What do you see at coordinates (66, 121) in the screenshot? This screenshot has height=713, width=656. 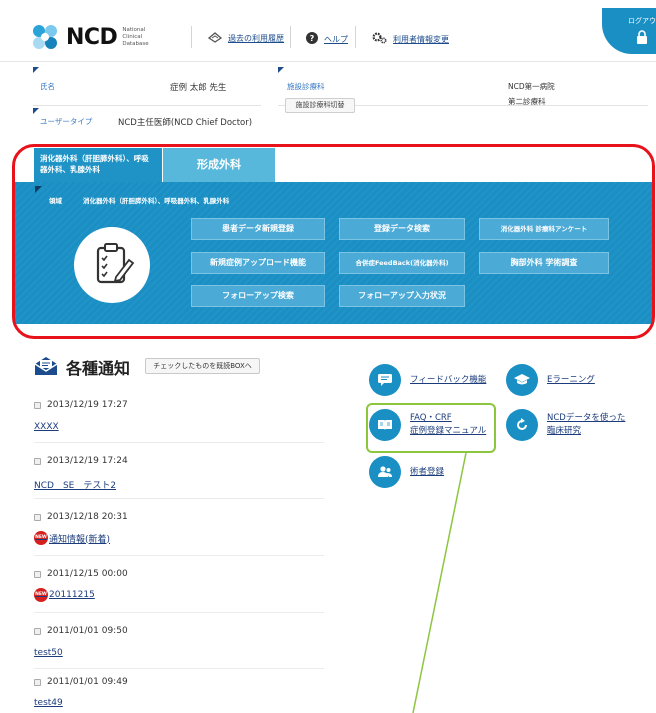 I see `user-type-label: ユーザータイプ` at bounding box center [66, 121].